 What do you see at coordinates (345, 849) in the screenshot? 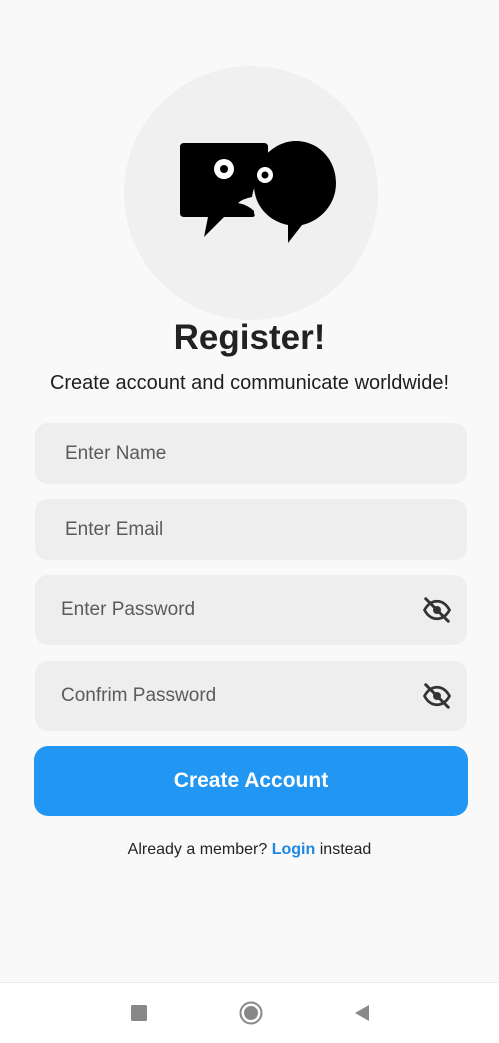
I see `login-prompt-suffix: instead` at bounding box center [345, 849].